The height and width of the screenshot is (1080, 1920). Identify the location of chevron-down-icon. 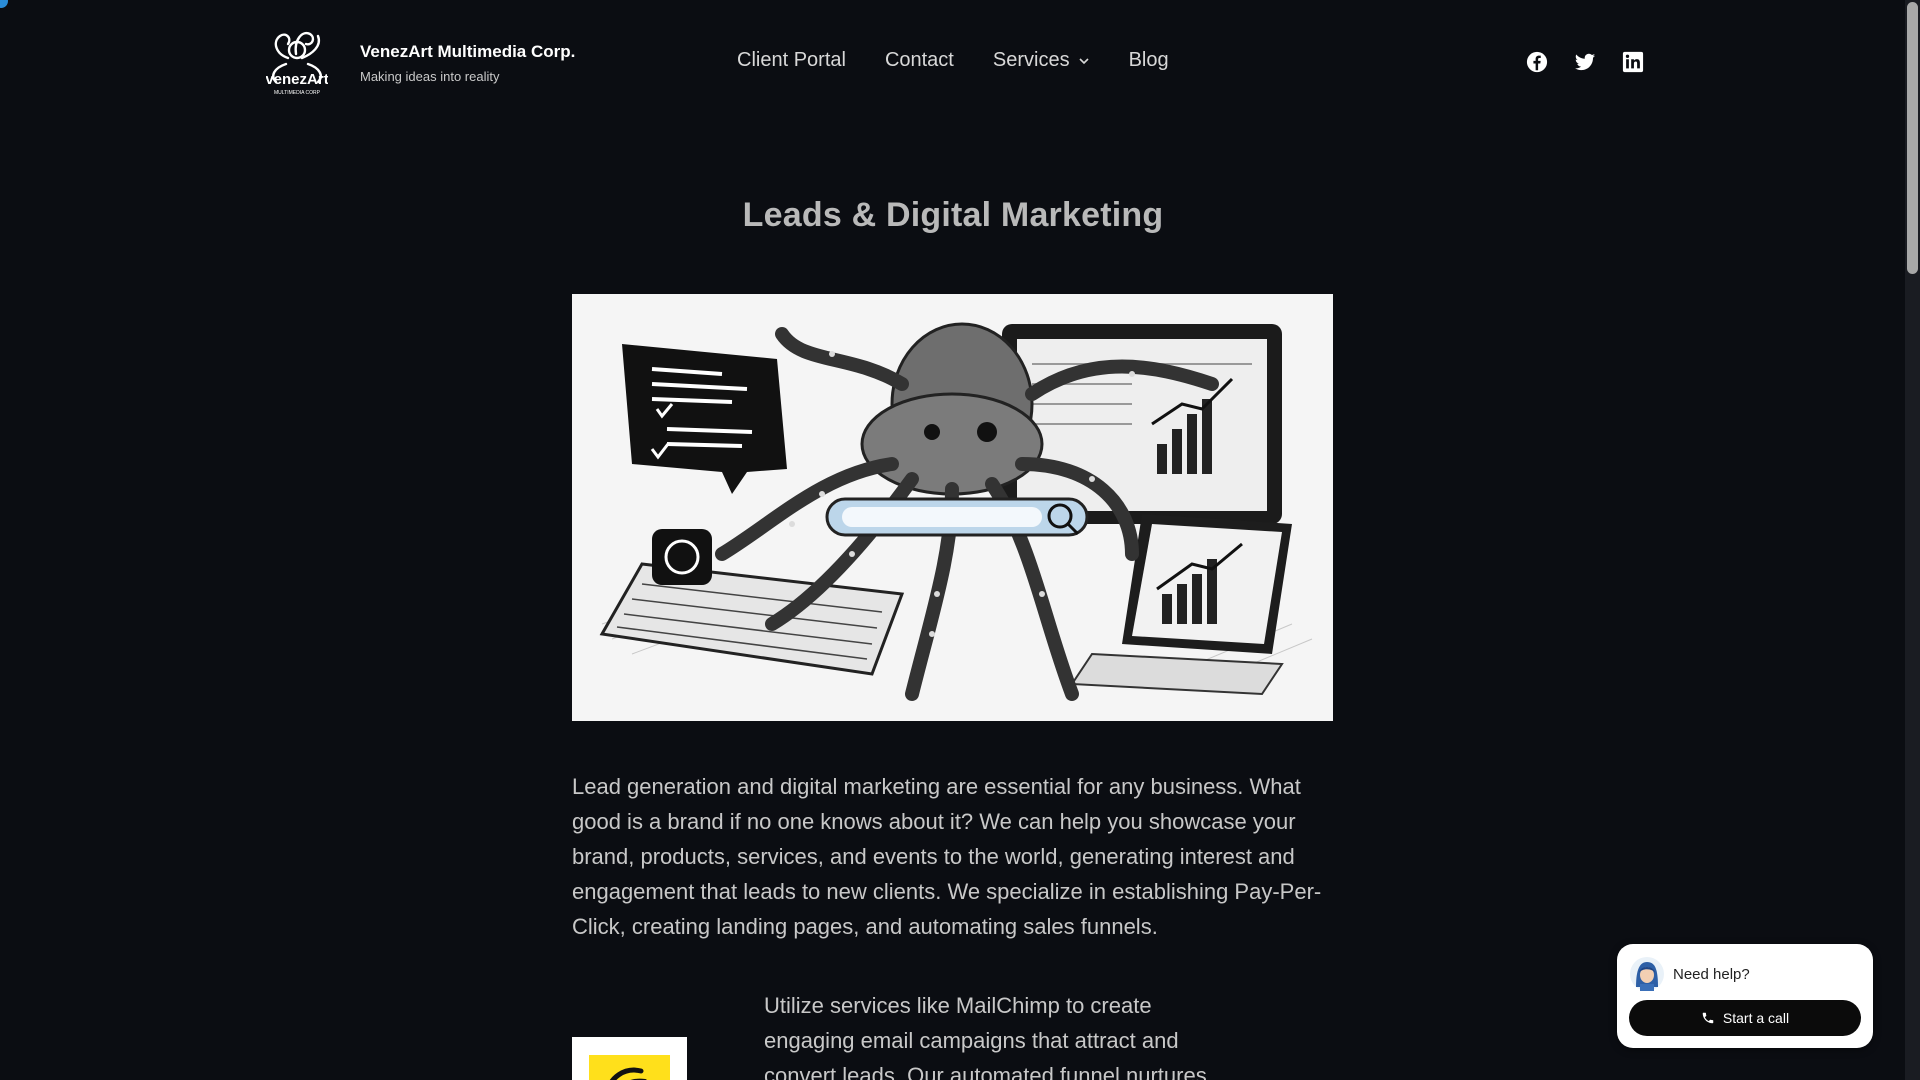
(1084, 60).